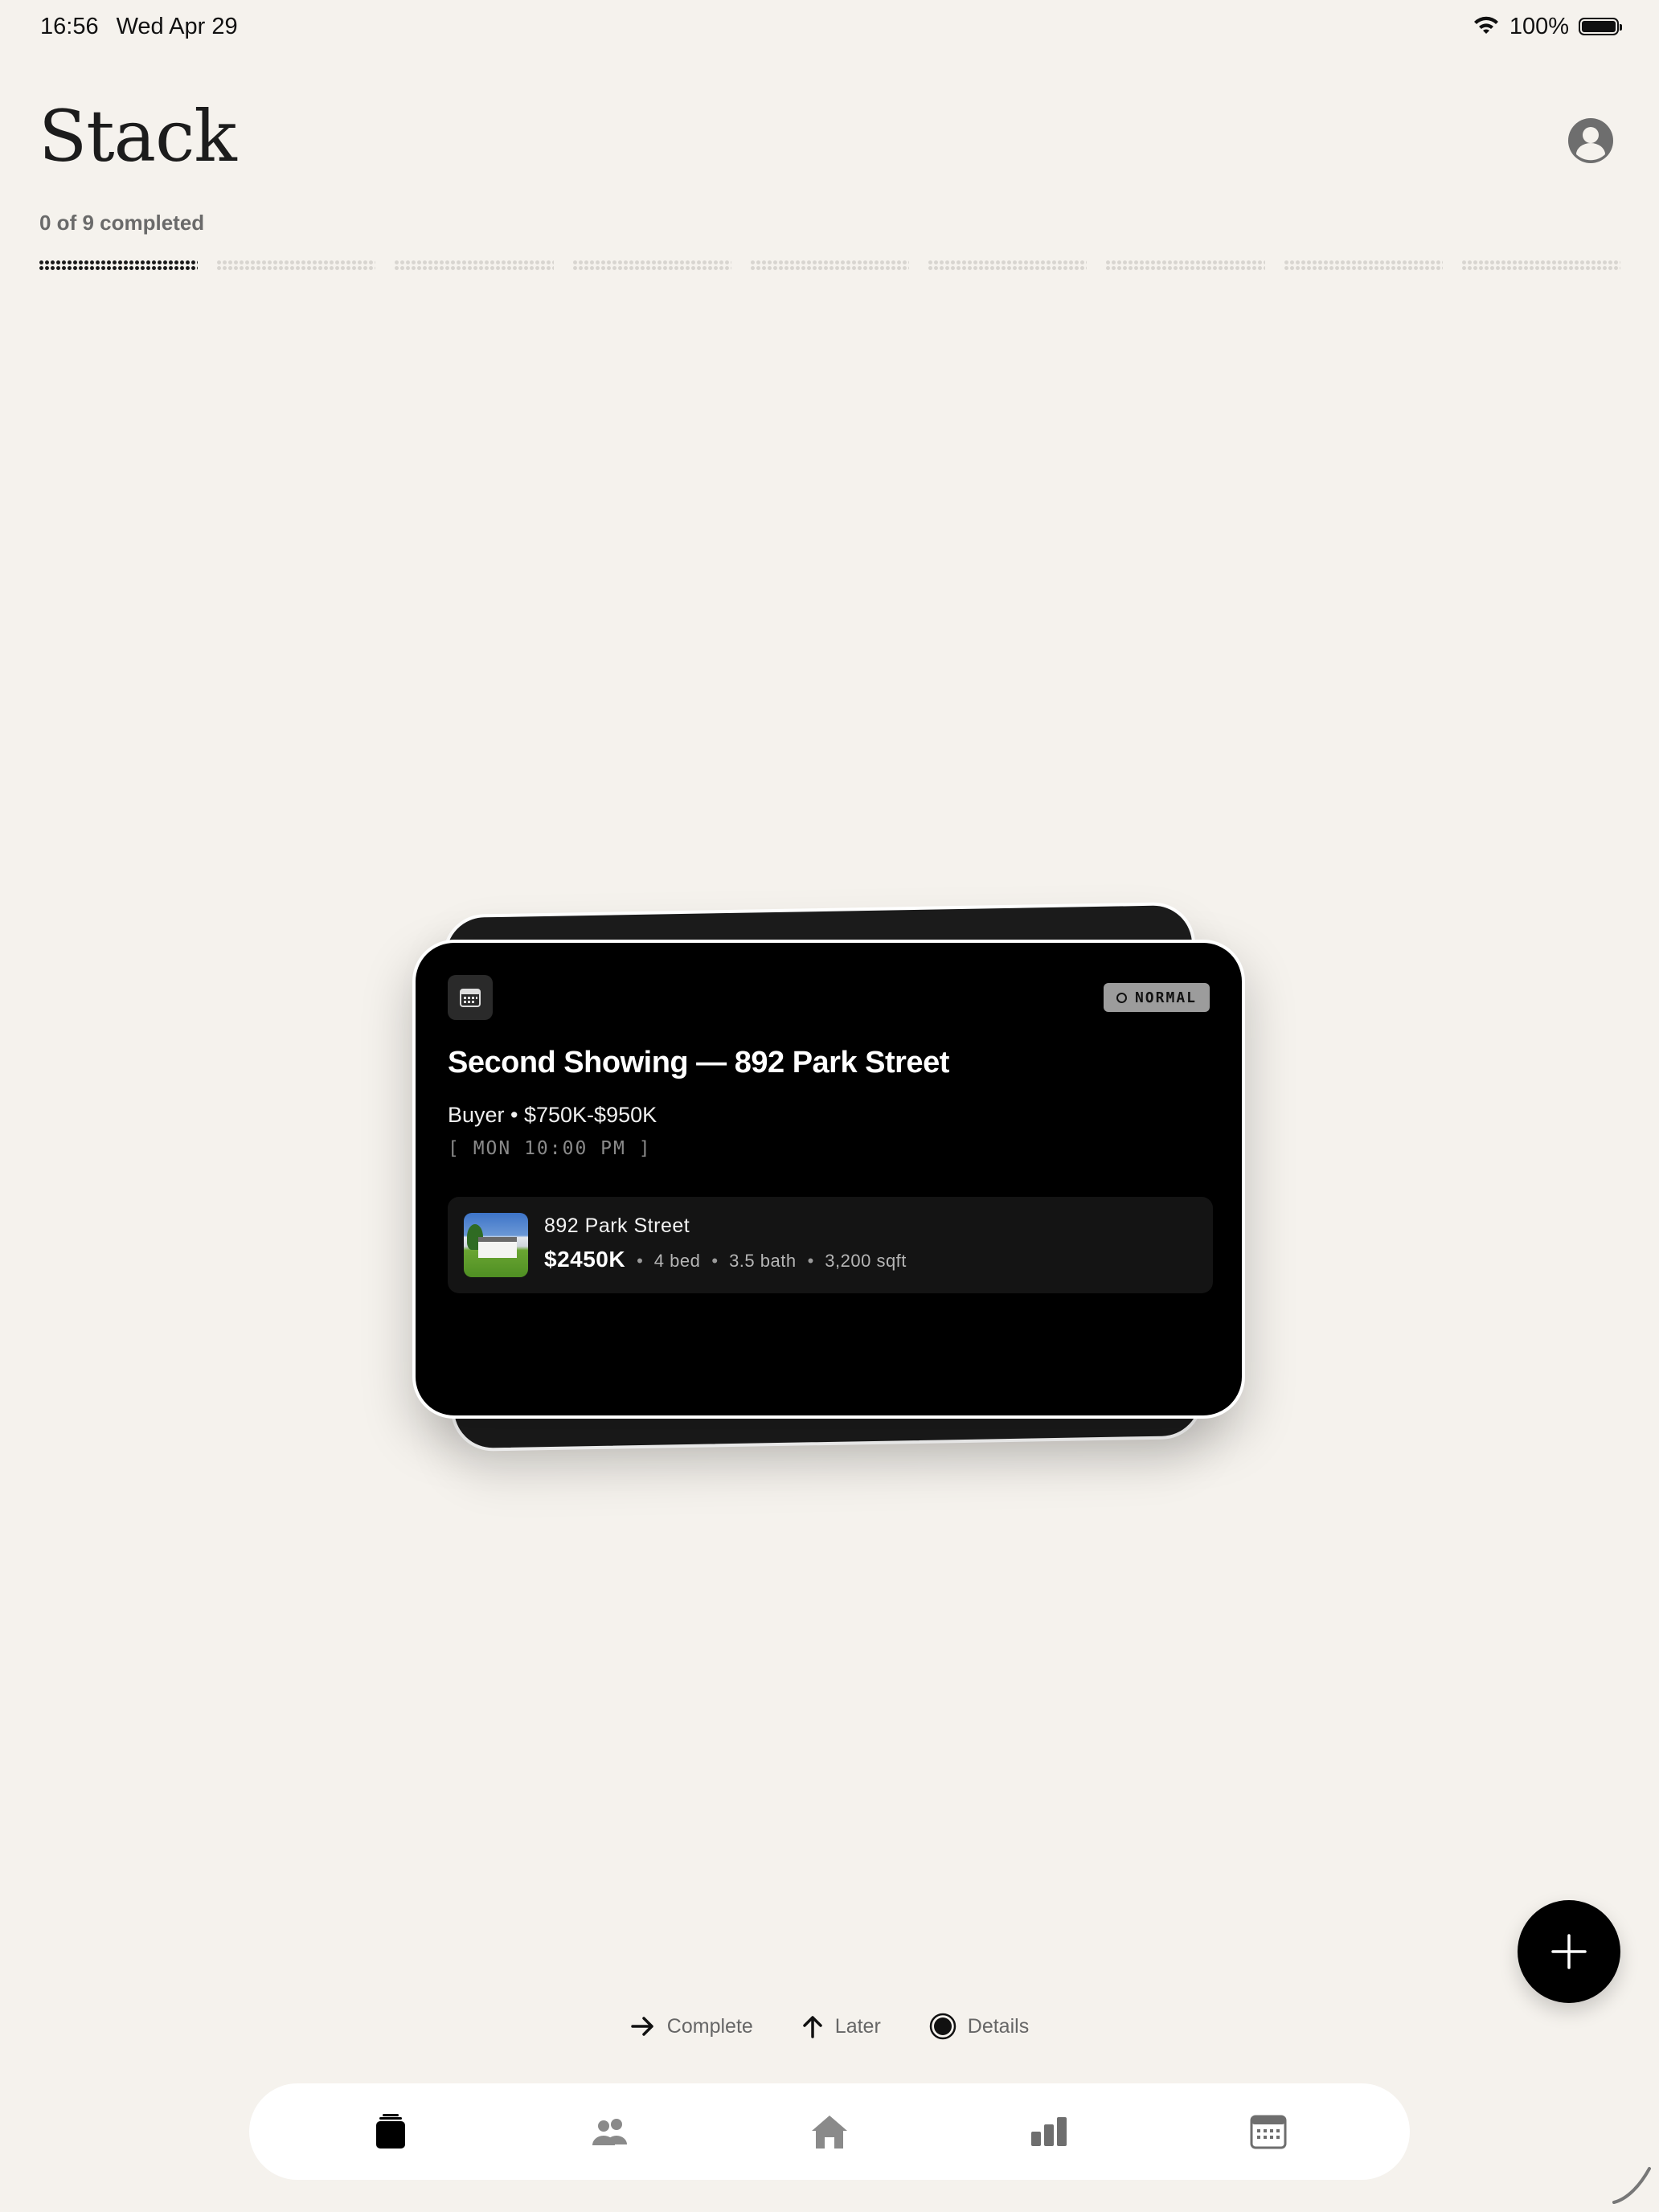  What do you see at coordinates (698, 1062) in the screenshot?
I see `card-title: Second Showing — 892 Park Street` at bounding box center [698, 1062].